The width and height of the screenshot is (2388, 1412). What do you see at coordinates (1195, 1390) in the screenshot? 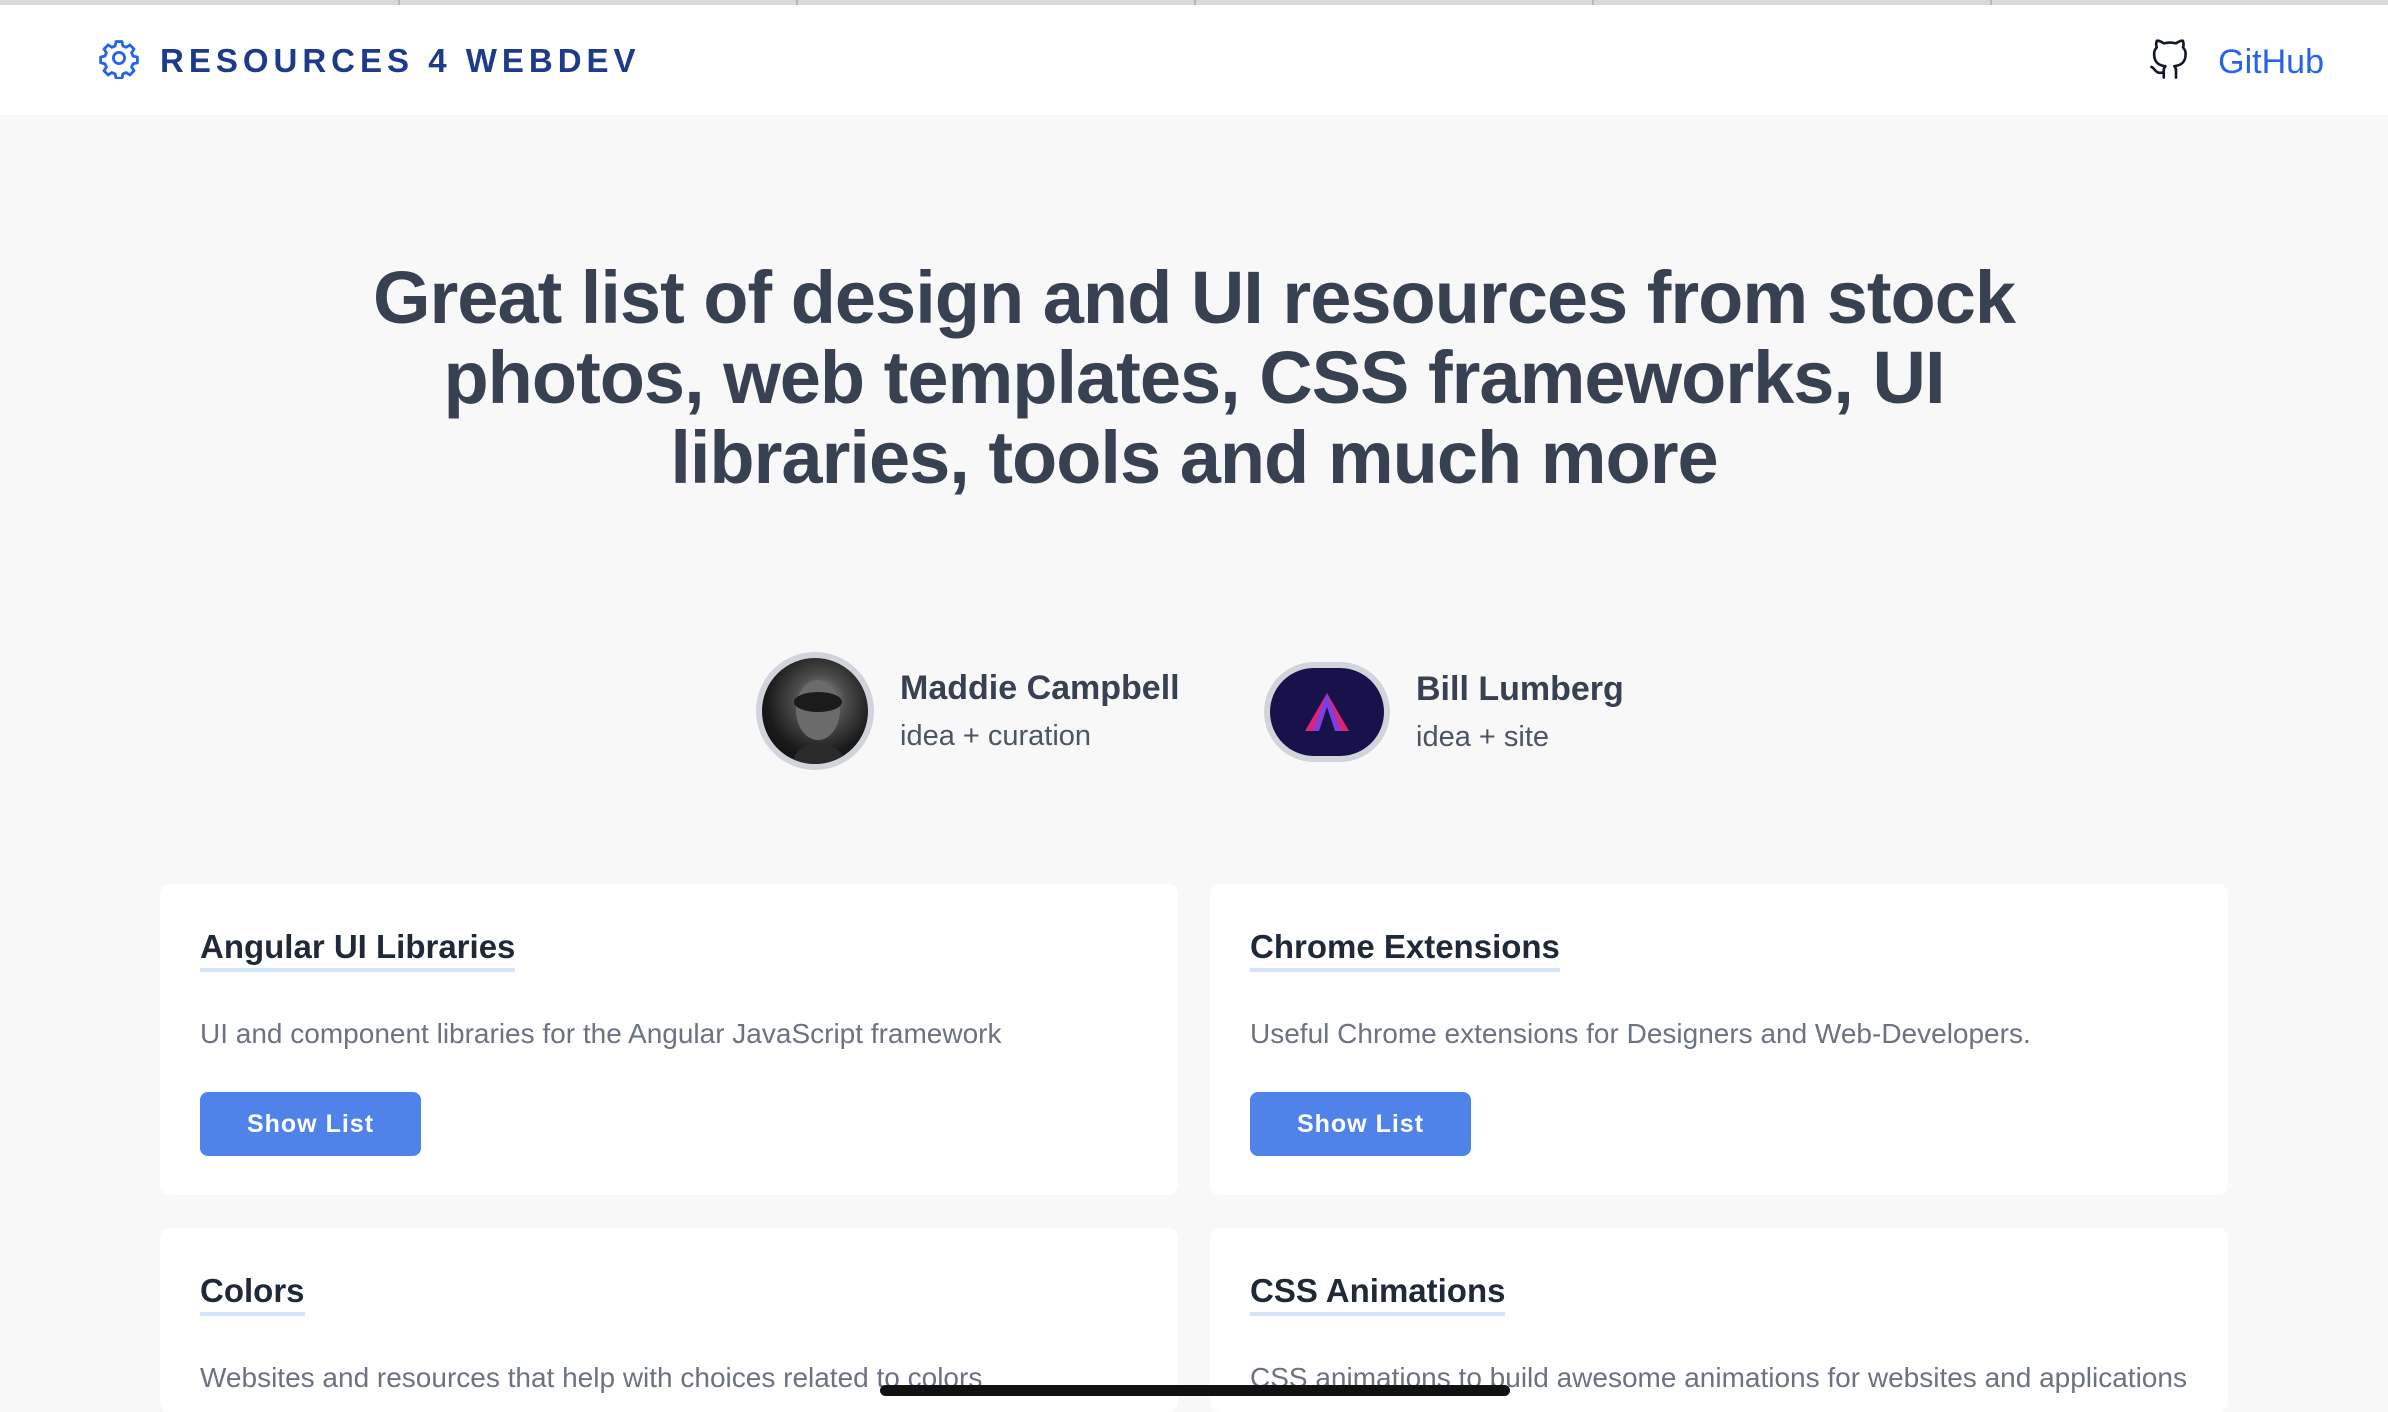
I see `home-indicator` at bounding box center [1195, 1390].